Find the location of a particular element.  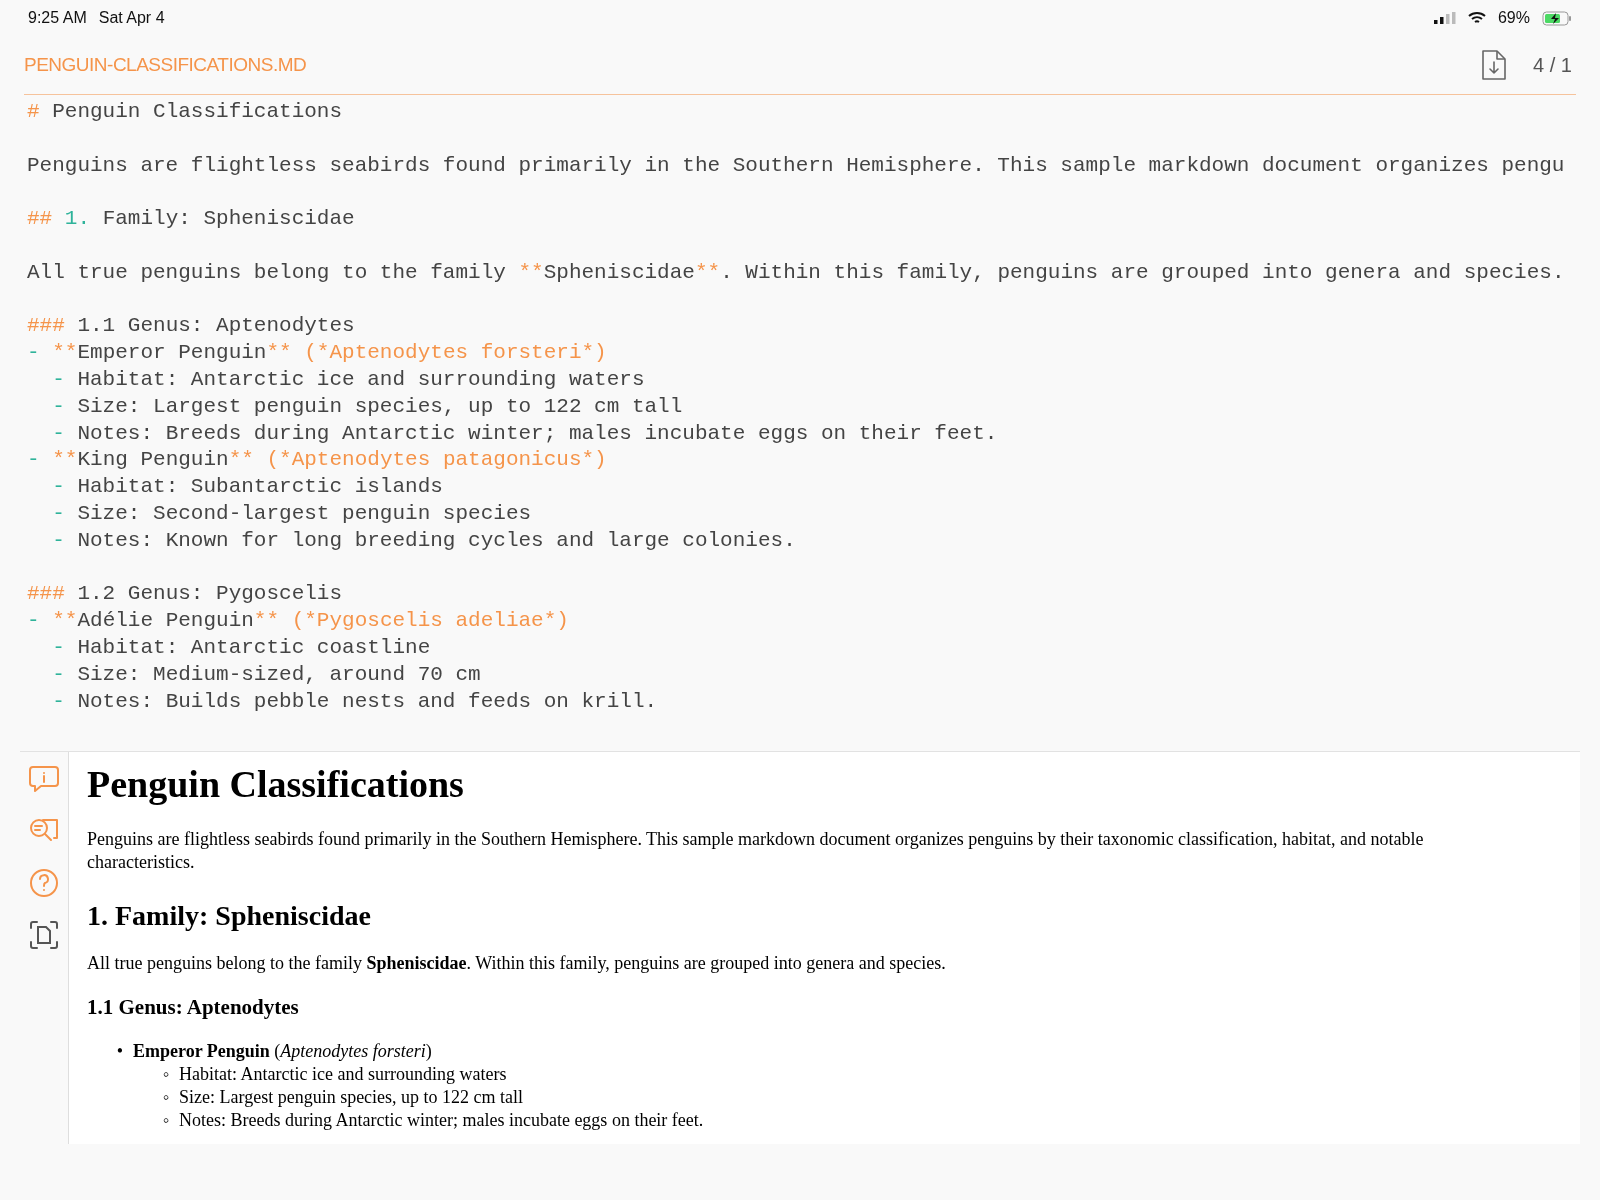

code-line: Penguins are flightless seabirds found primarily in the Southern Hemisphere. This sample markdown document organizes pengu is located at coordinates (796, 165).